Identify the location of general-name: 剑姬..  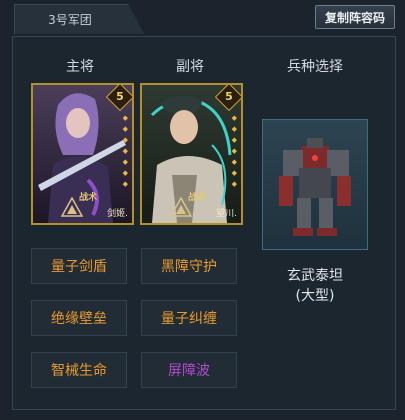
(117, 214).